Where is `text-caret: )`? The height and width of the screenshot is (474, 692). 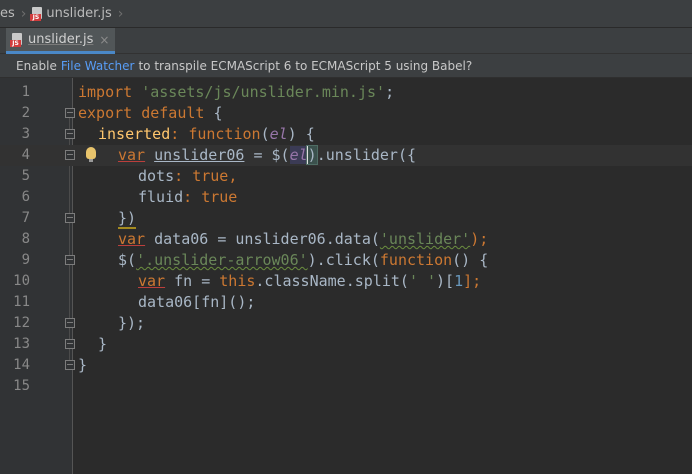
text-caret: ) is located at coordinates (311, 155).